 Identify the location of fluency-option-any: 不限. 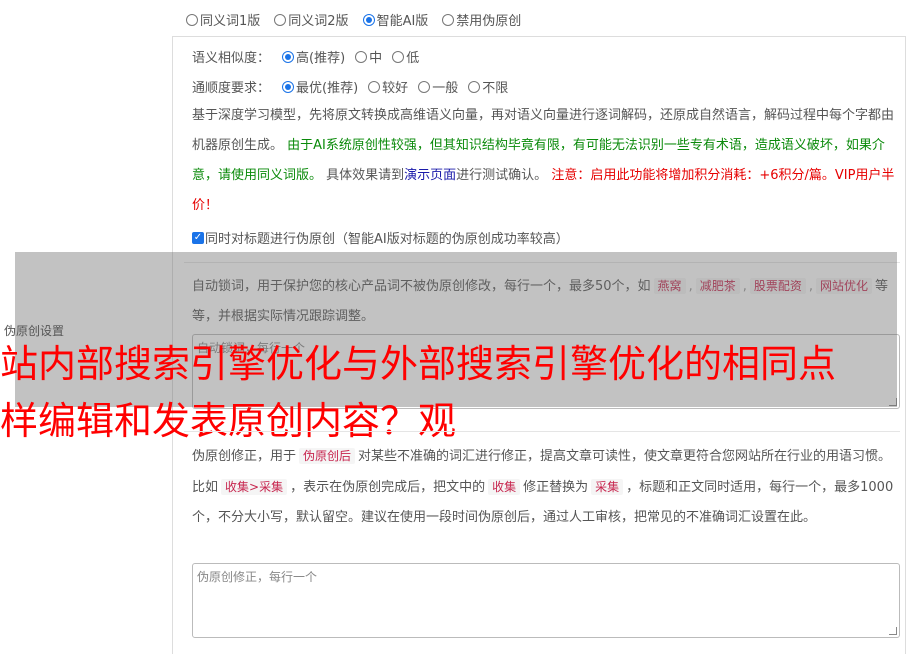
(488, 86).